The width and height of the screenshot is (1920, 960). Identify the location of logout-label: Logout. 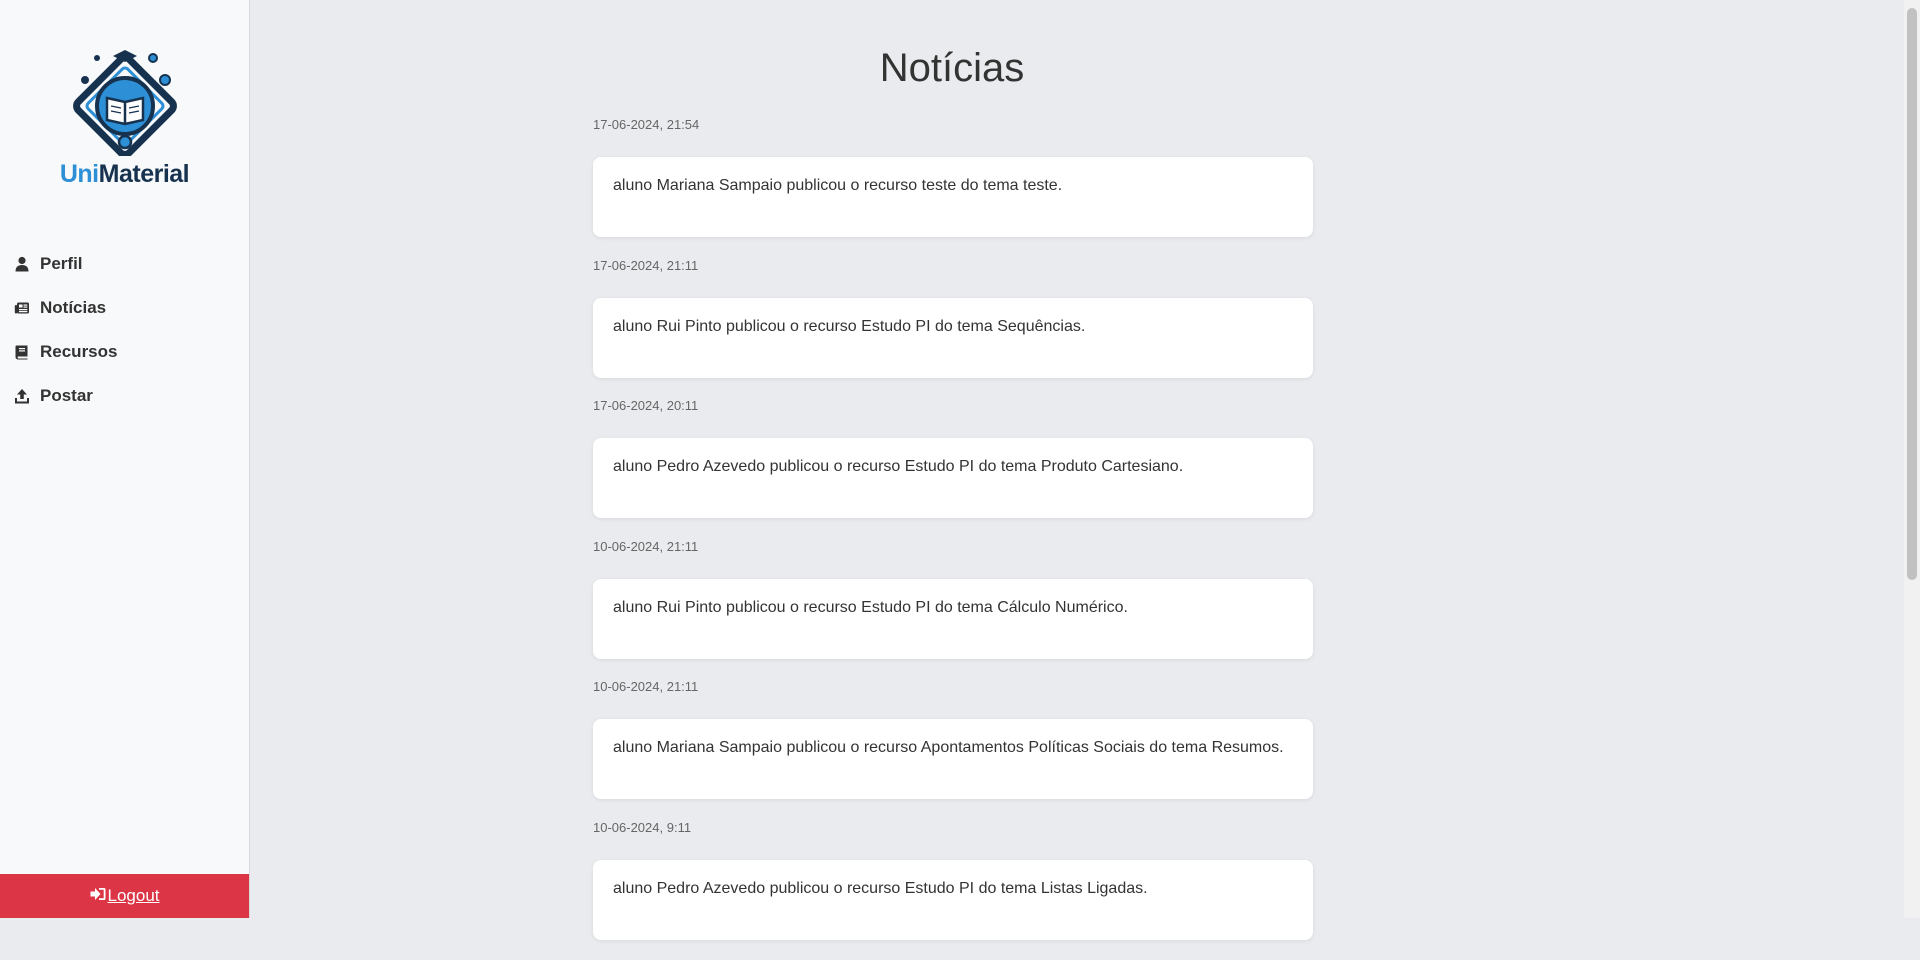
(134, 896).